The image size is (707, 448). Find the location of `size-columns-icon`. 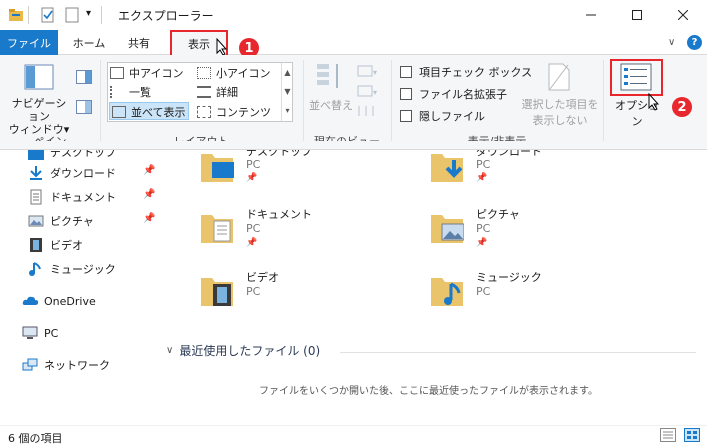

size-columns-icon is located at coordinates (366, 112).